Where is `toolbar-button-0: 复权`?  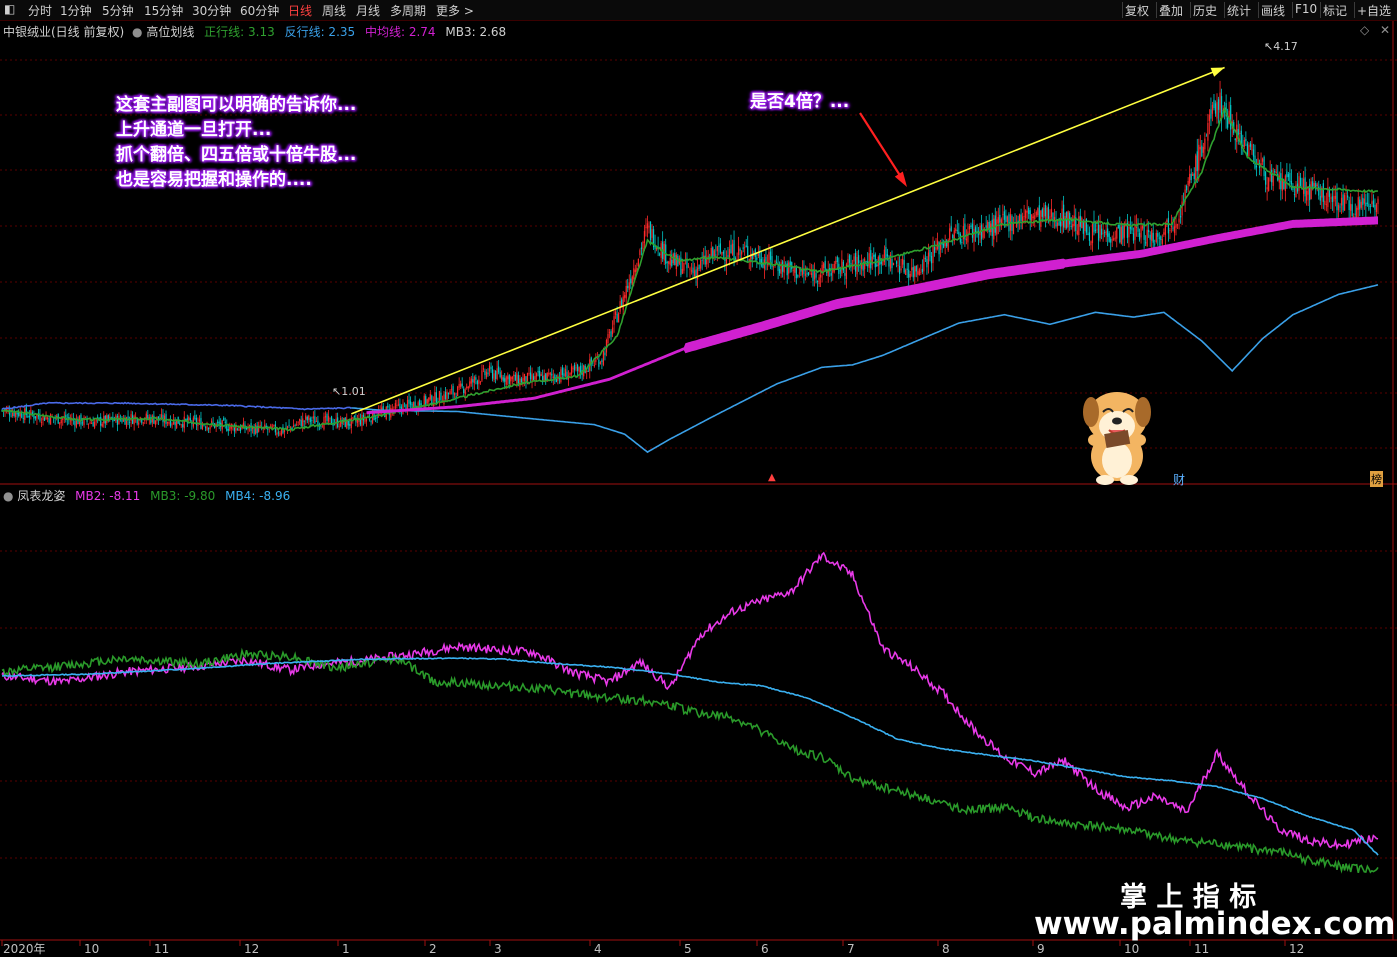
toolbar-button-0: 复权 is located at coordinates (1137, 10).